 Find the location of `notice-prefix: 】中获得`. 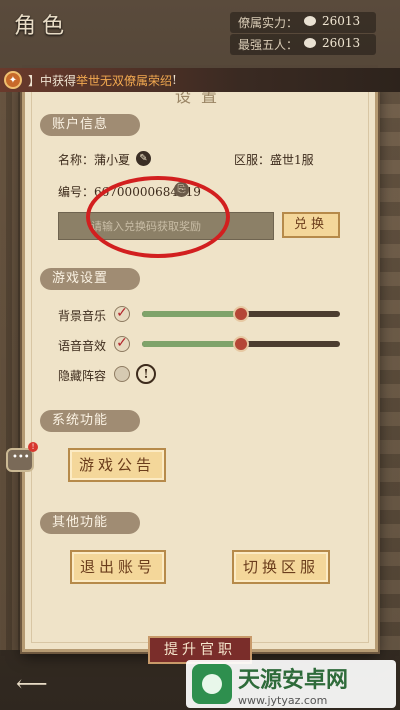

notice-prefix: 】中获得 is located at coordinates (52, 80).